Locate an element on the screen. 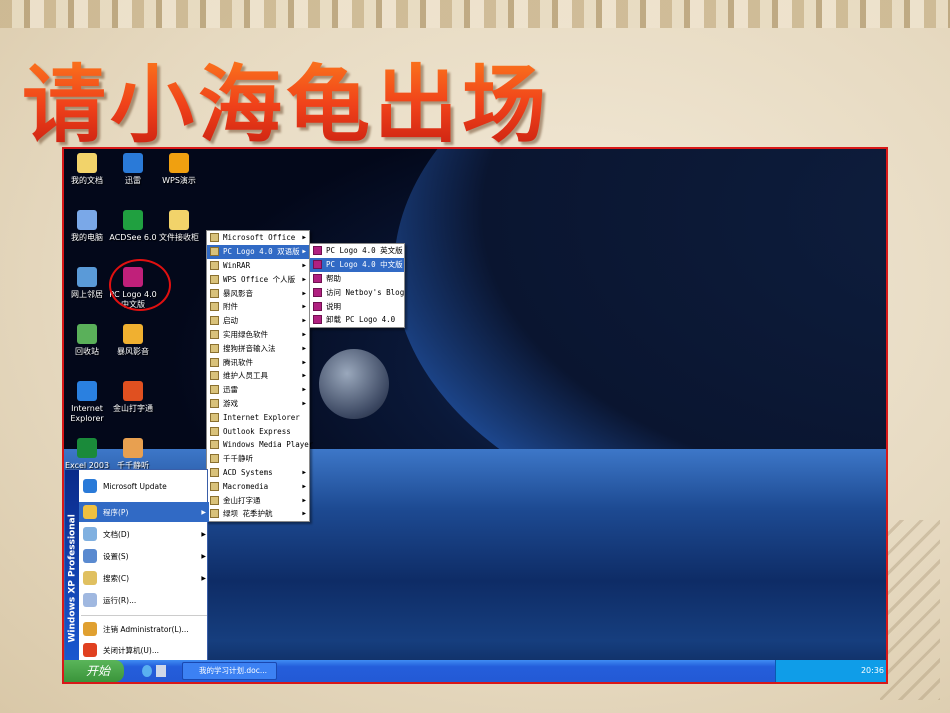  desktop-quicklaunch-icon is located at coordinates (161, 671).